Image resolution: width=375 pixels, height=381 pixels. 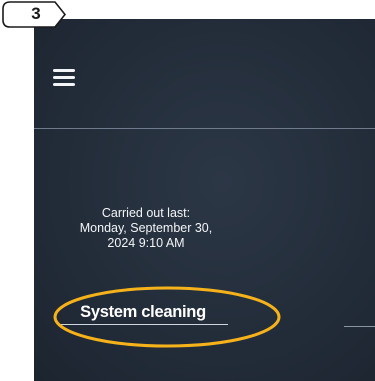 I want to click on header-divider, so click(x=204, y=128).